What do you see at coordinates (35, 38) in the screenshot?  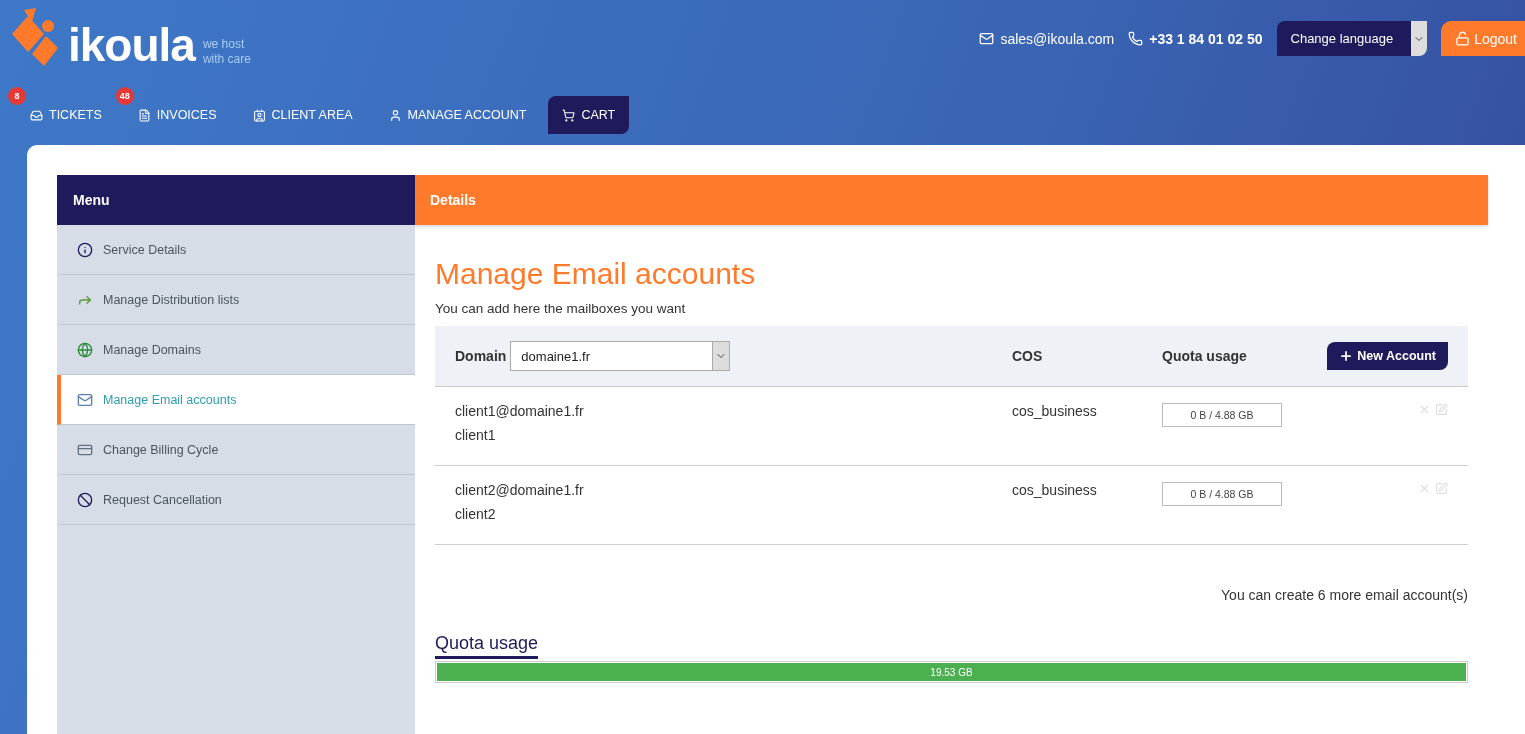 I see `fish-logo-icon` at bounding box center [35, 38].